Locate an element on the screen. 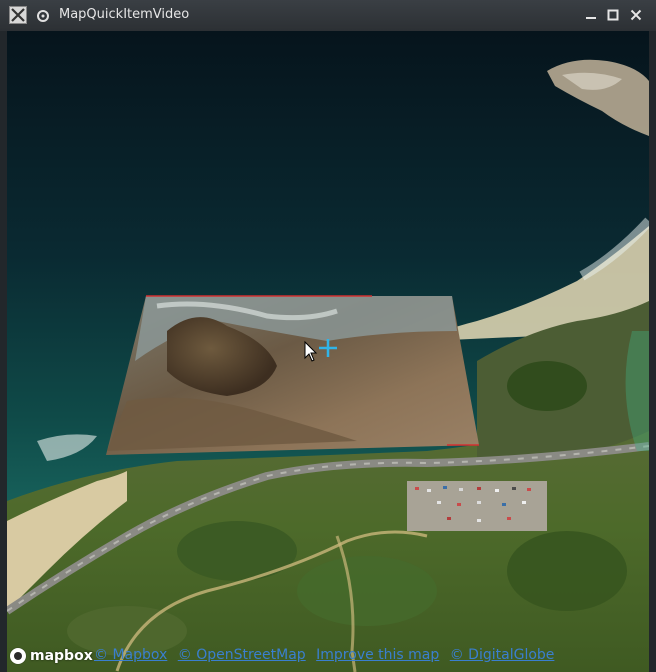 The height and width of the screenshot is (672, 656). mapbox-logo: mapbox is located at coordinates (51, 656).